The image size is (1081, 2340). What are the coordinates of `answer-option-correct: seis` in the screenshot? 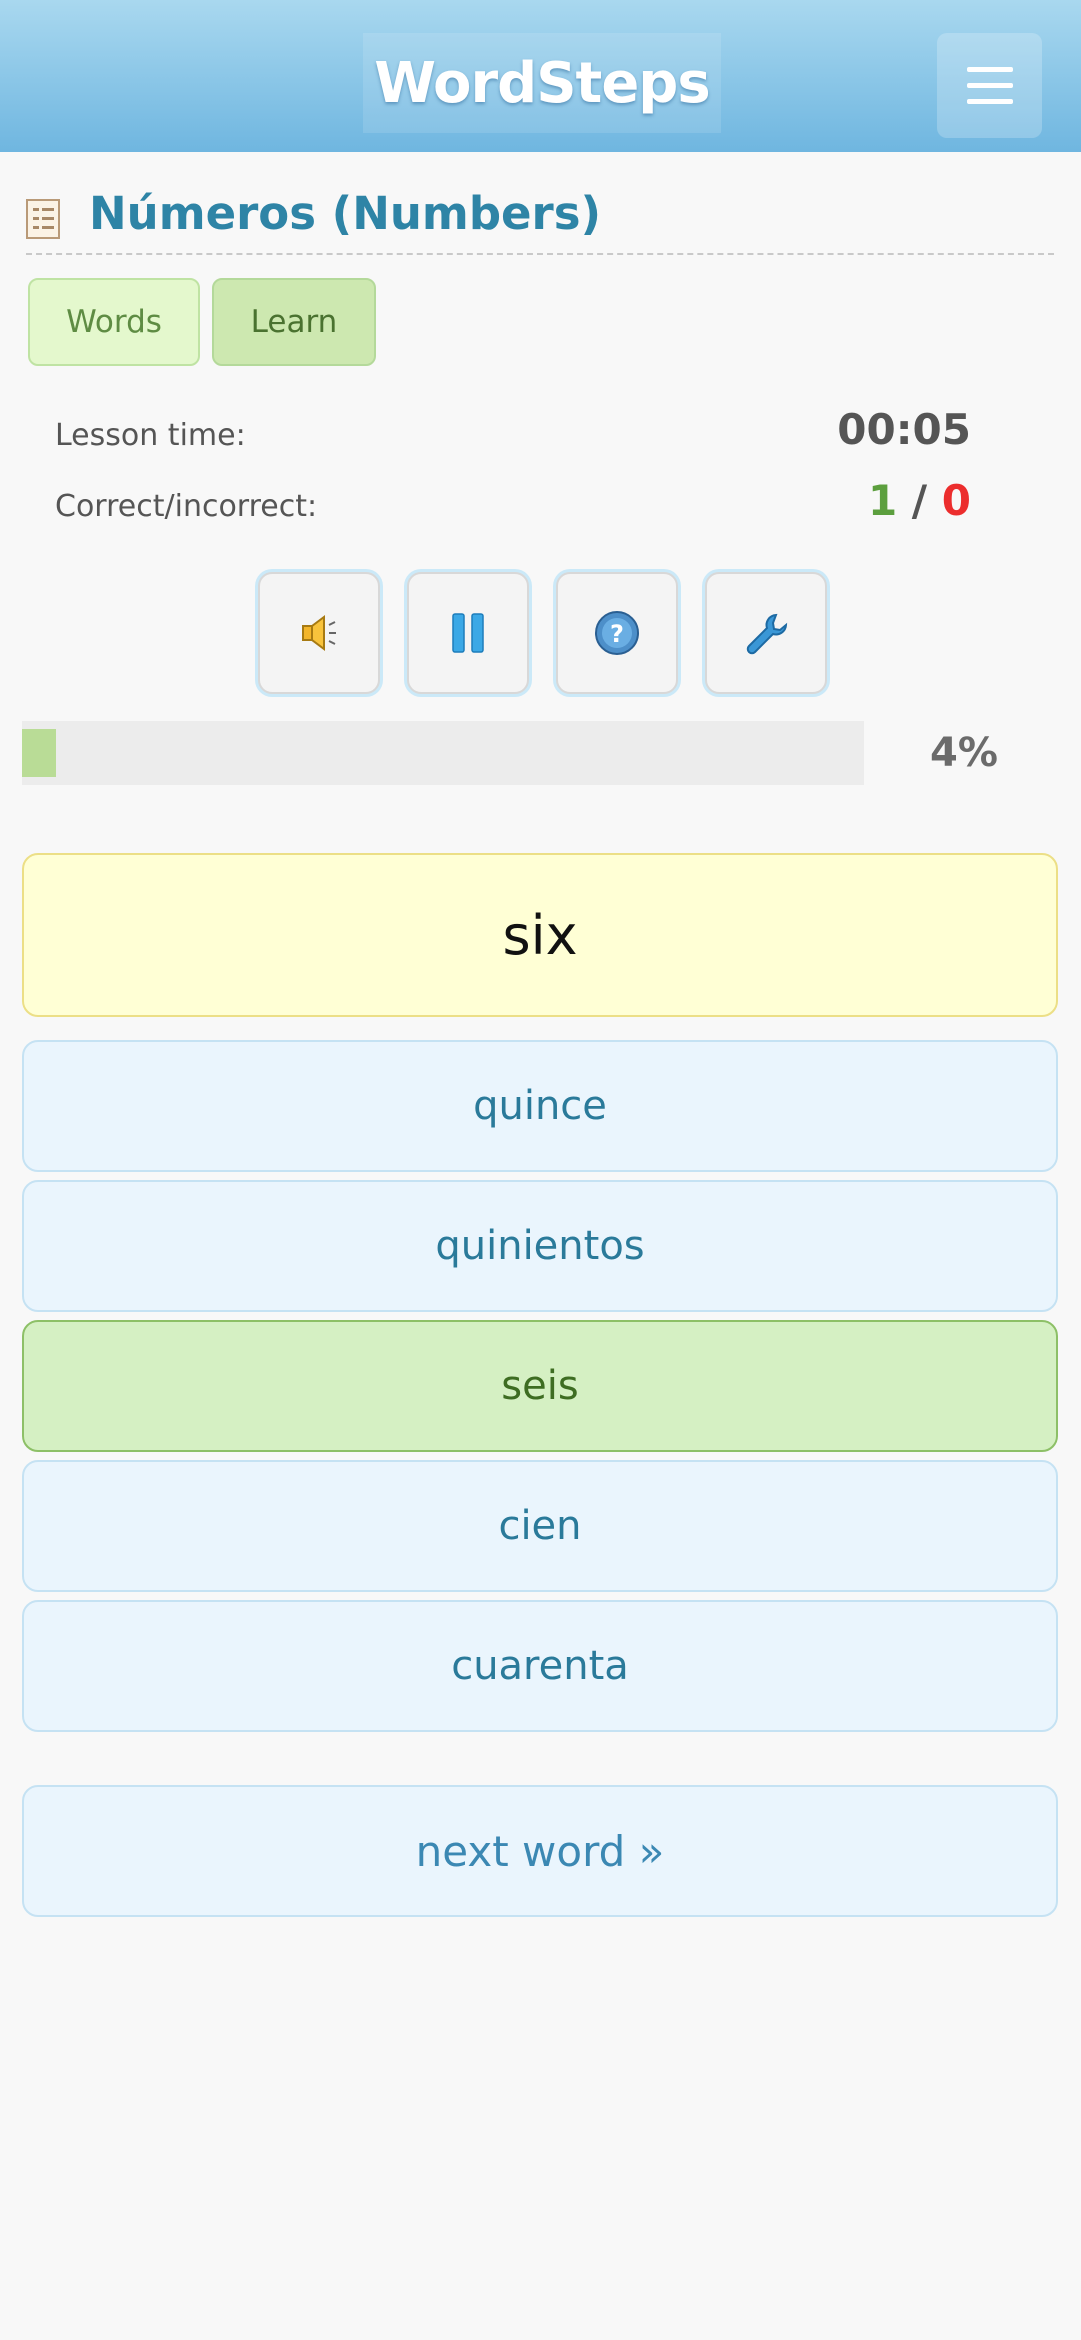 It's located at (540, 1386).